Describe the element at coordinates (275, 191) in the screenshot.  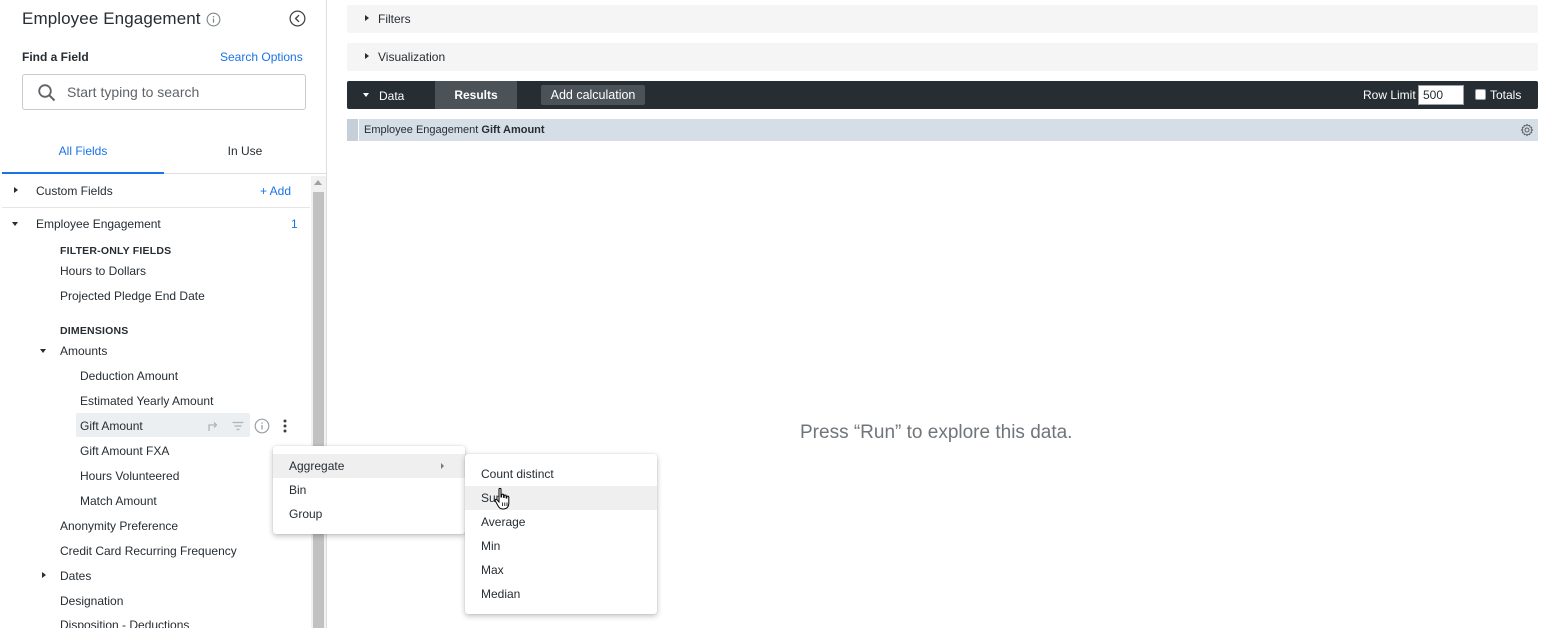
I see `add-custom-field-button: + Add` at that location.